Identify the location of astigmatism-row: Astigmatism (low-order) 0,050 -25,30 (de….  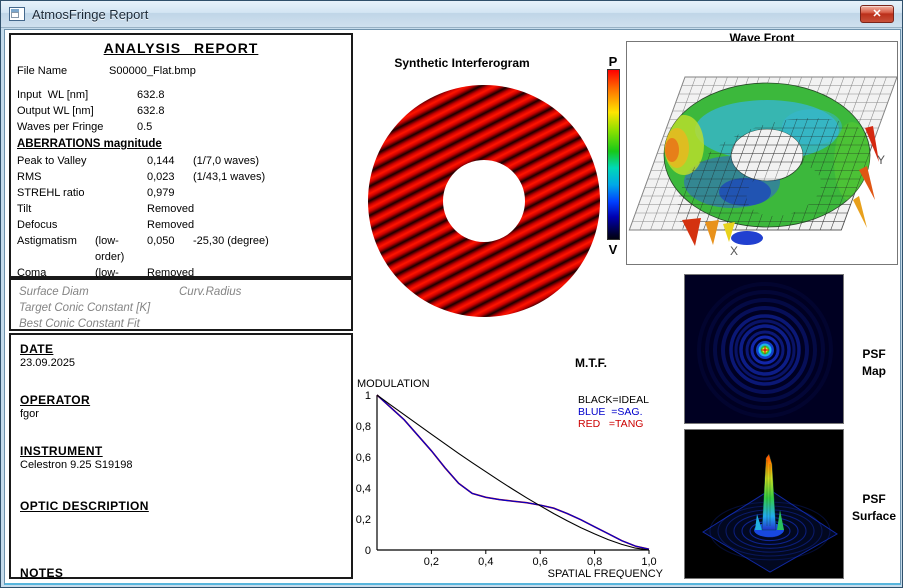
(143, 249).